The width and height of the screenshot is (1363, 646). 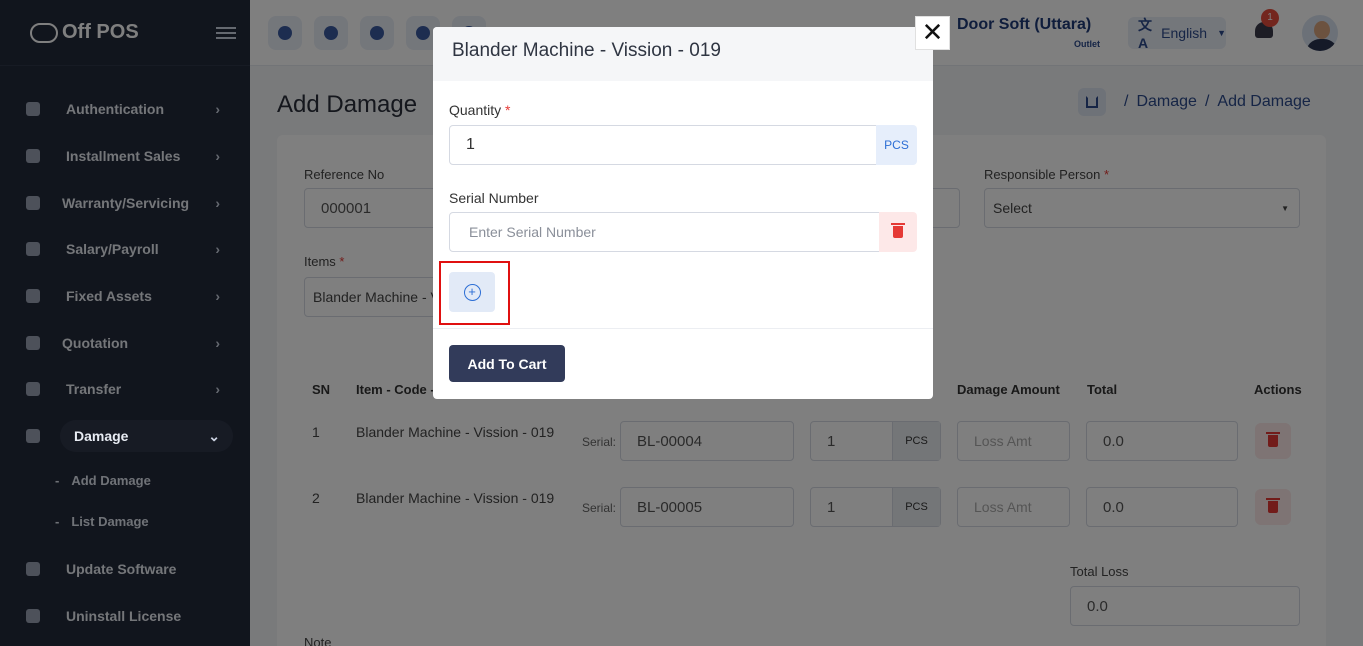 What do you see at coordinates (494, 198) in the screenshot?
I see `serial-number-label: Serial Number` at bounding box center [494, 198].